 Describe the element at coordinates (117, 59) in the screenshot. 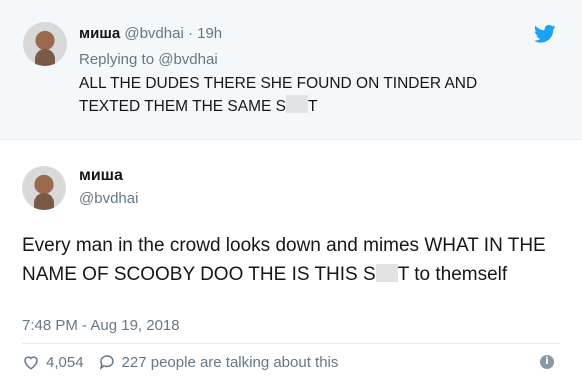

I see `replying-to-label: Replying to` at that location.